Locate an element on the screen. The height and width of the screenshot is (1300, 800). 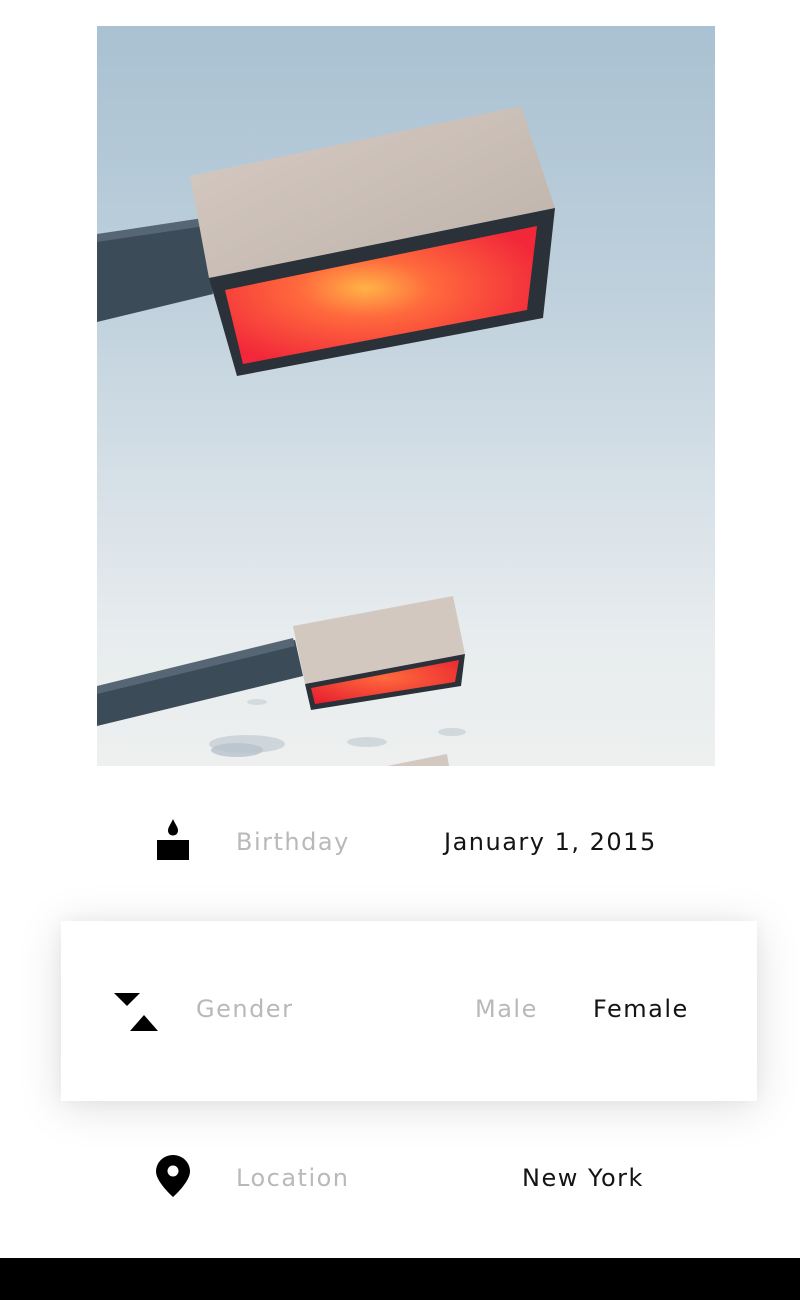
gender-label: Gender is located at coordinates (245, 1009).